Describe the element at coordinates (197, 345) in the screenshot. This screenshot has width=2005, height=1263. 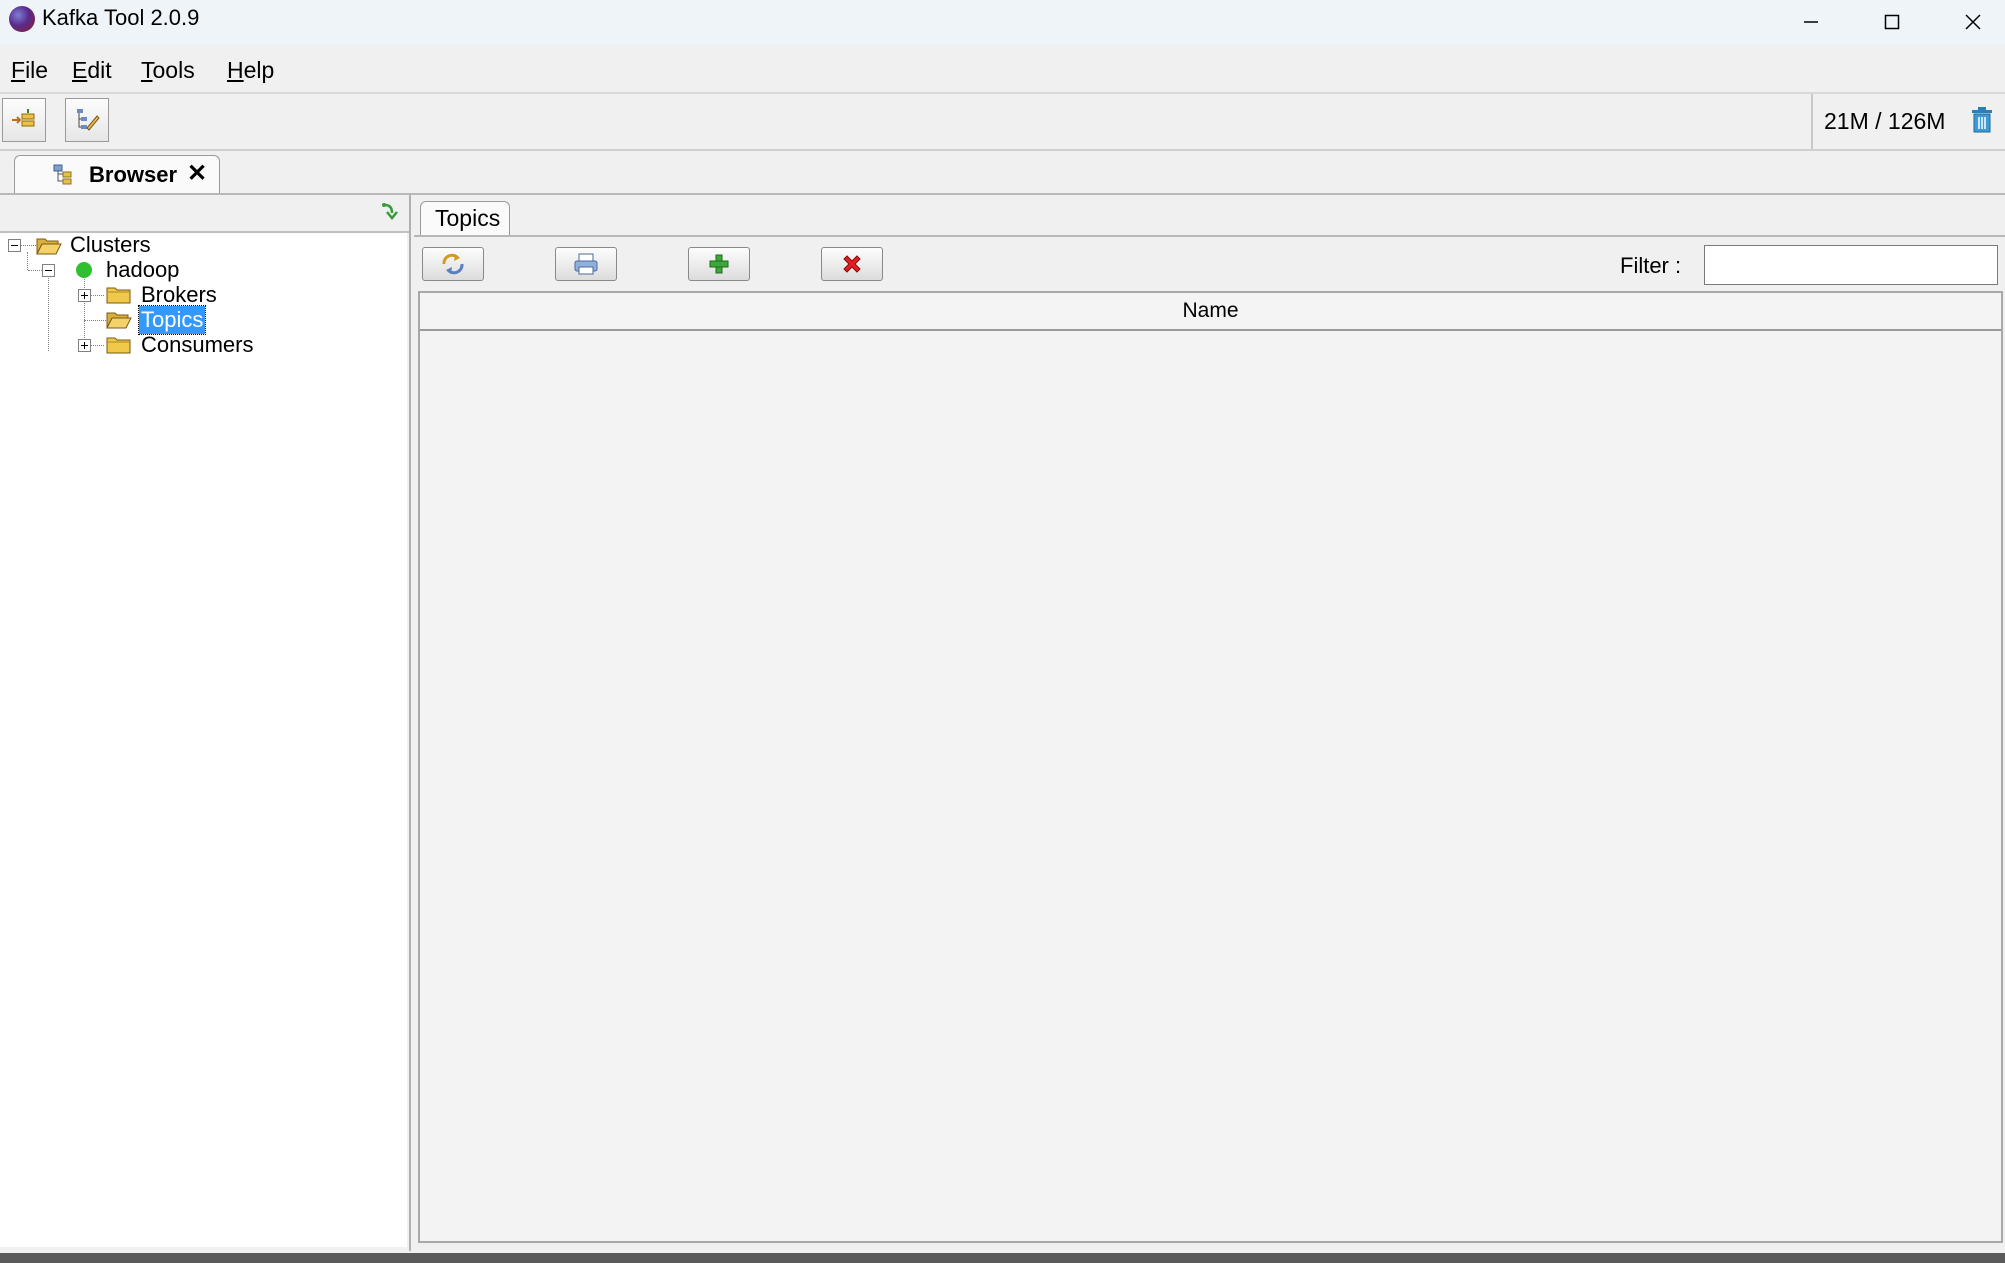
I see `tree-node-consumers: Consumers` at that location.